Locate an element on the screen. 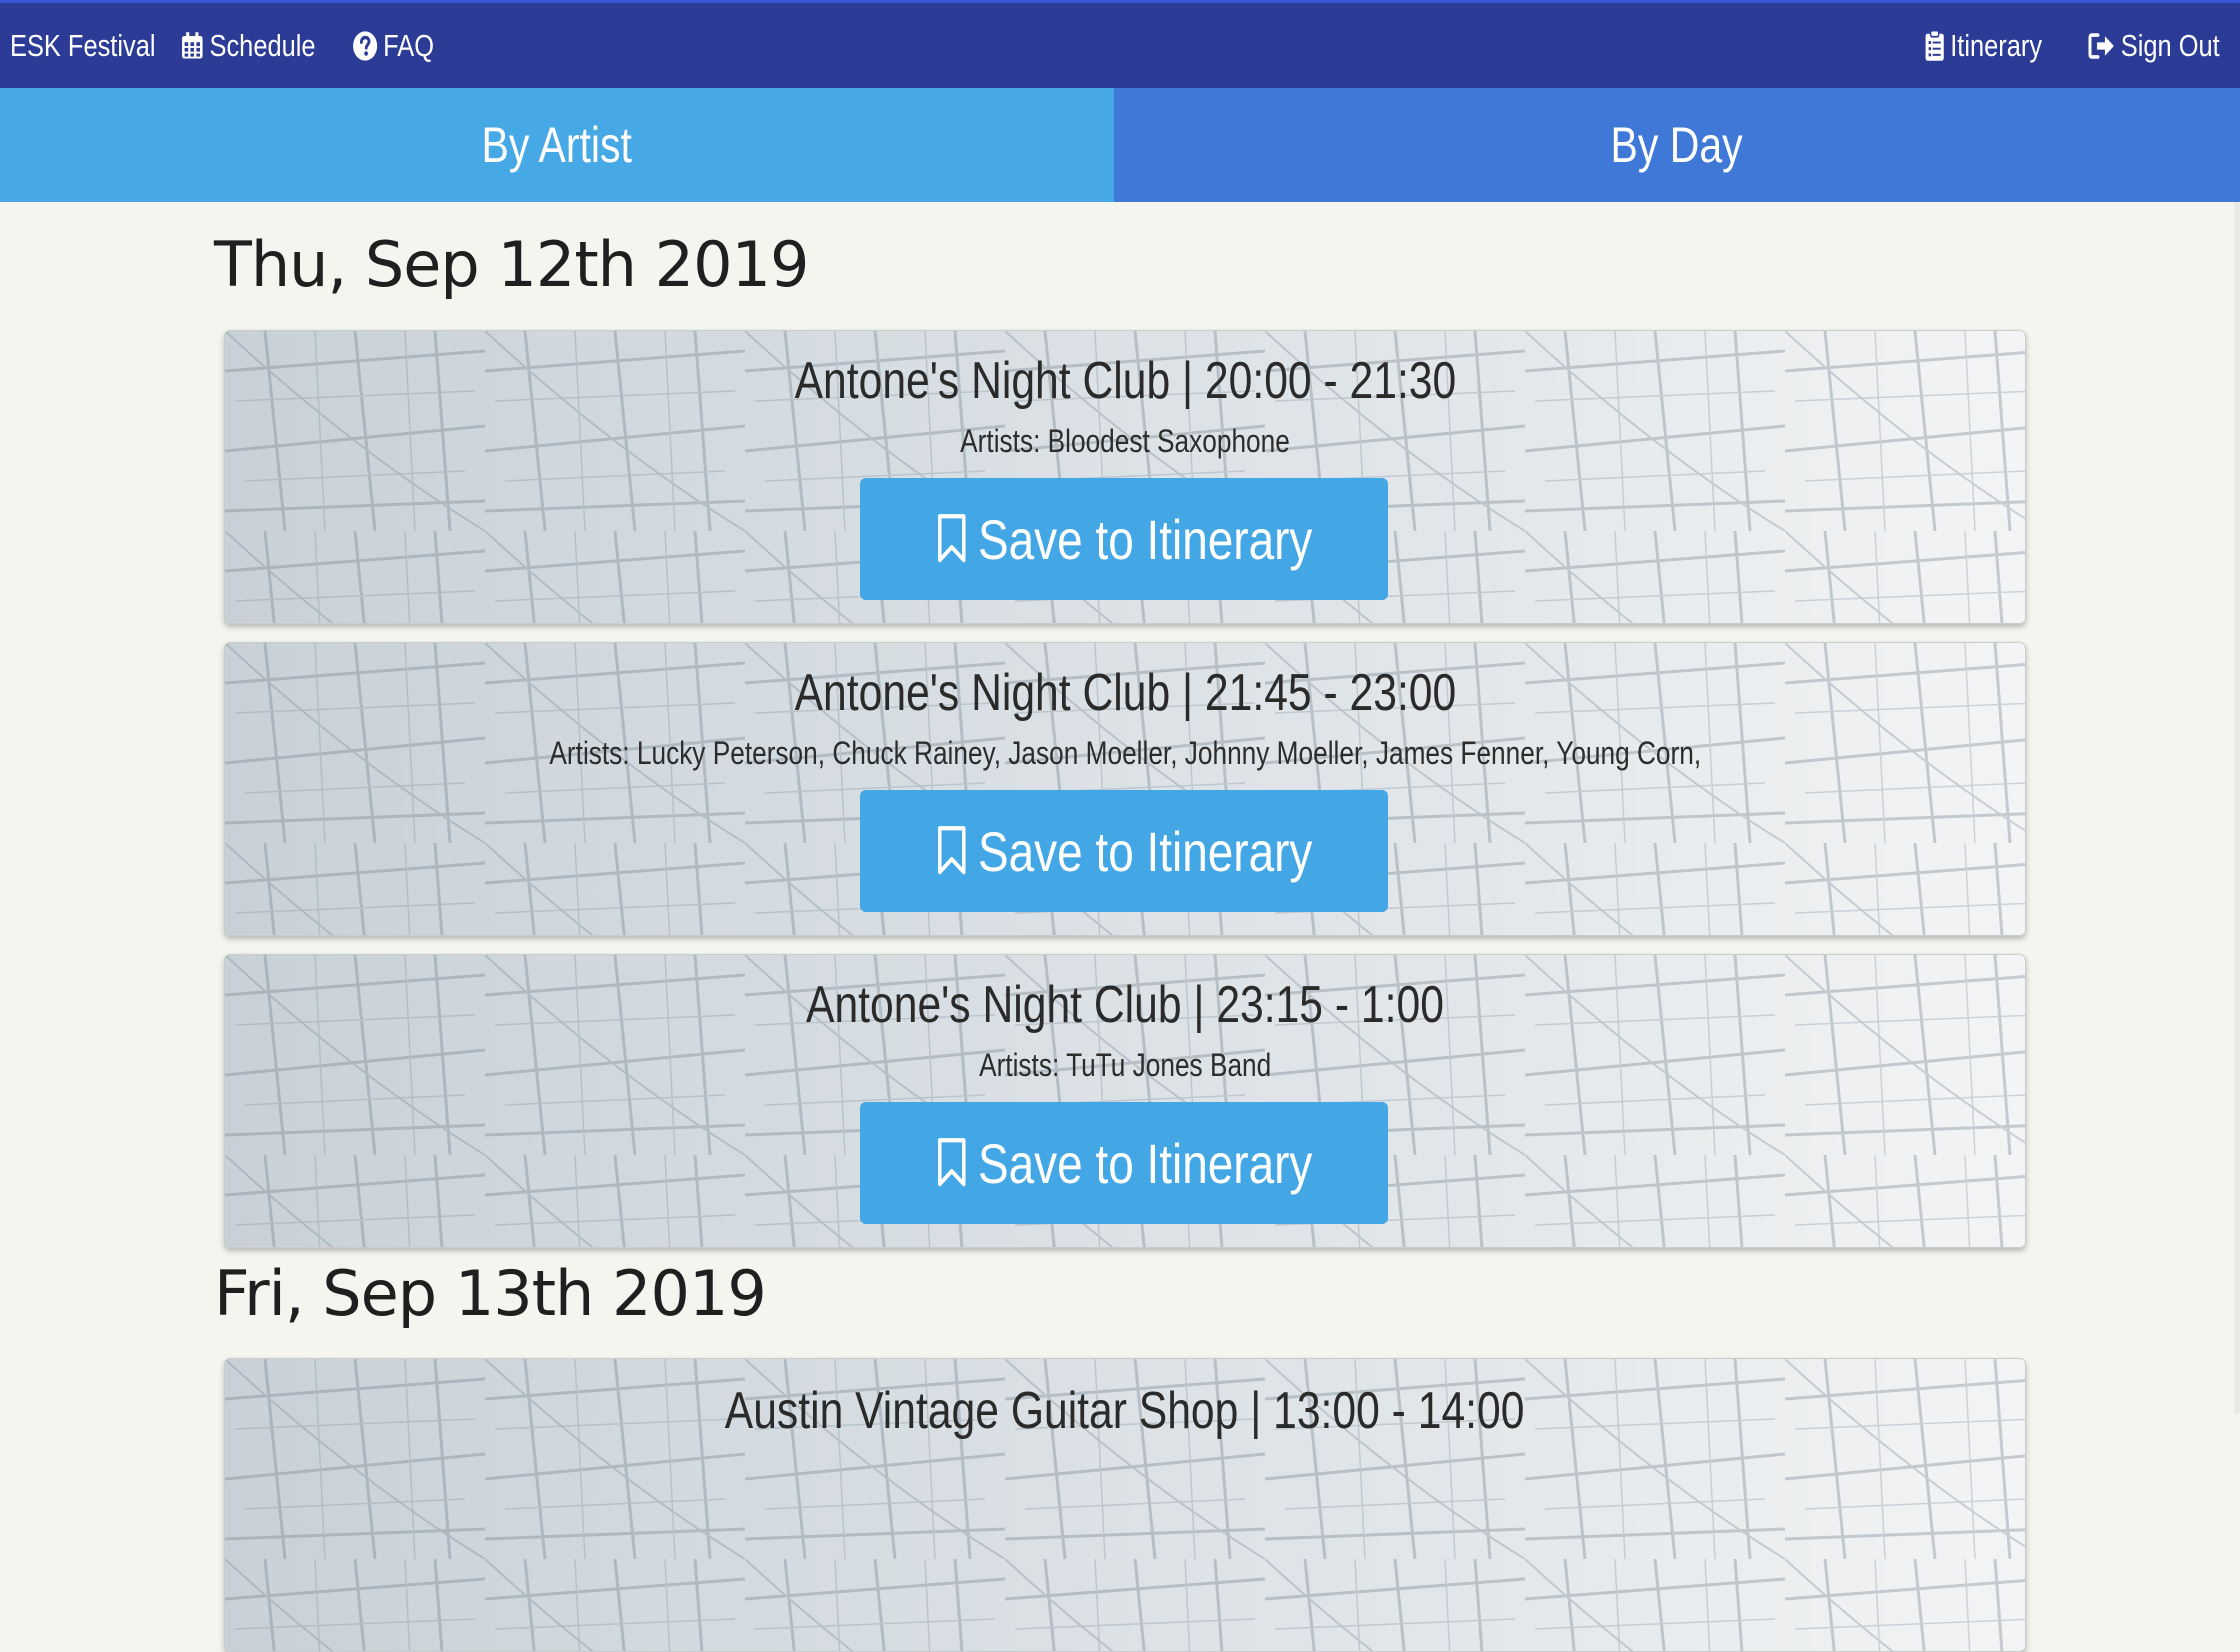  event-title: Antone's Night Club | 23:15 - 1:00 is located at coordinates (1125, 1005).